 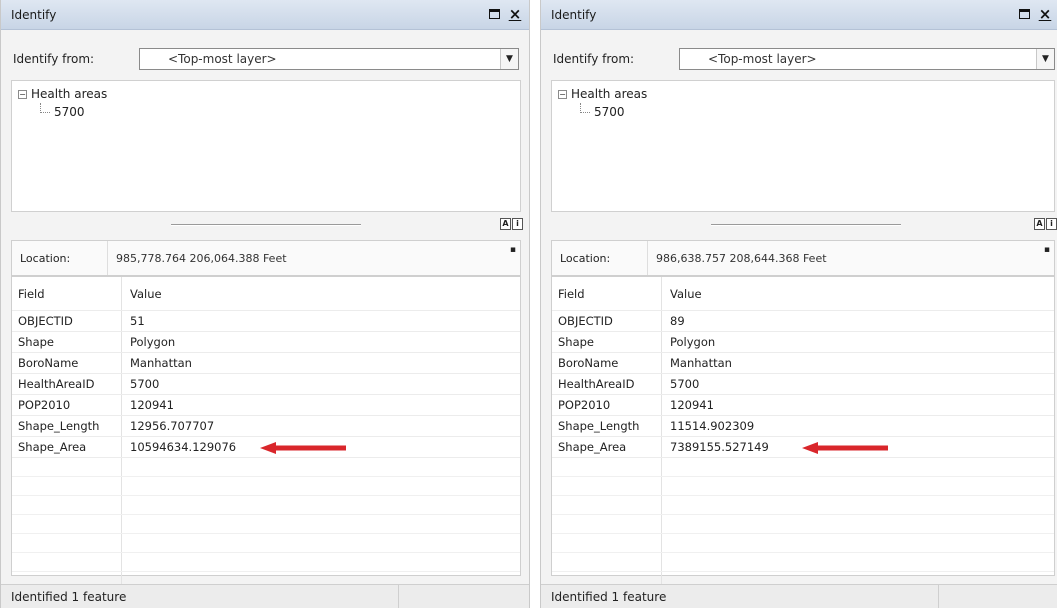 What do you see at coordinates (607, 447) in the screenshot?
I see `field-cell: Shape_Area` at bounding box center [607, 447].